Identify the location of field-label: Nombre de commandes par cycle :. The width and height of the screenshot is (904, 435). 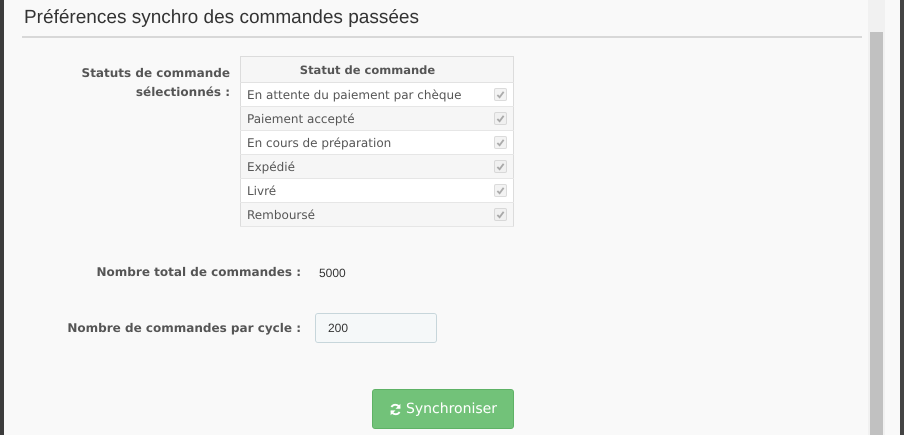
(183, 328).